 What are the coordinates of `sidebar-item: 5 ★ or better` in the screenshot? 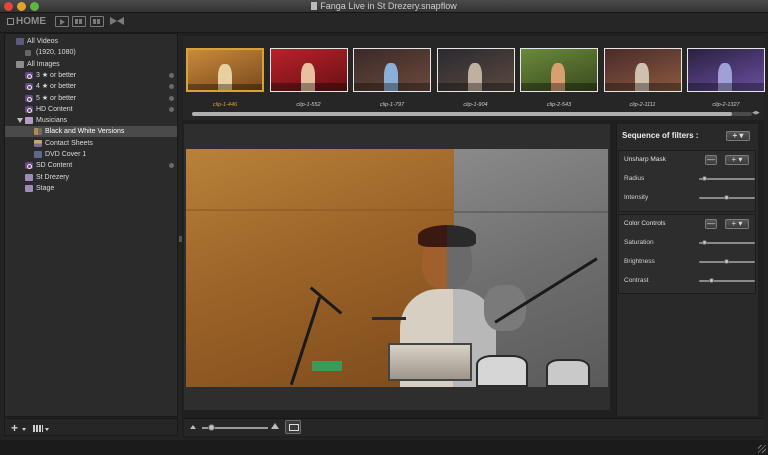 It's located at (91, 98).